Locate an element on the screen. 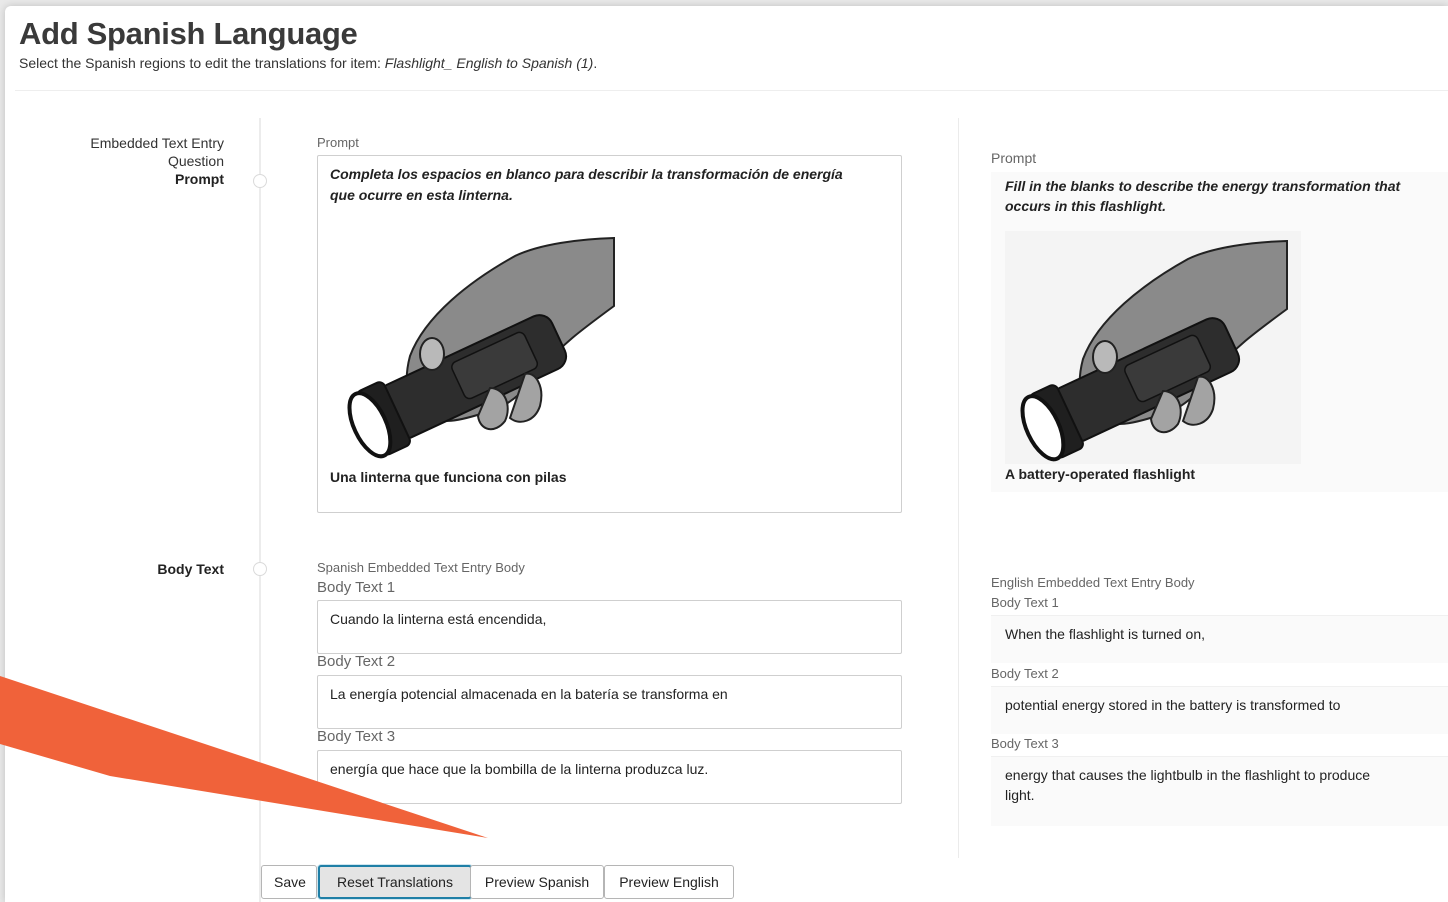 This screenshot has height=902, width=1448. spanish-body-1-value: Cuando la linterna está encendida, is located at coordinates (438, 619).